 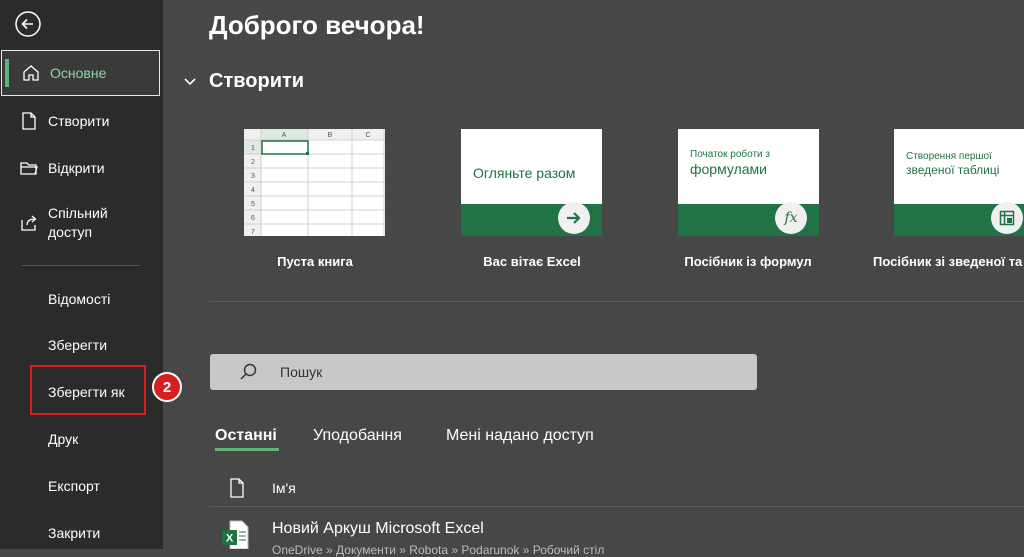 I want to click on svg-text: 6, so click(x=253, y=218).